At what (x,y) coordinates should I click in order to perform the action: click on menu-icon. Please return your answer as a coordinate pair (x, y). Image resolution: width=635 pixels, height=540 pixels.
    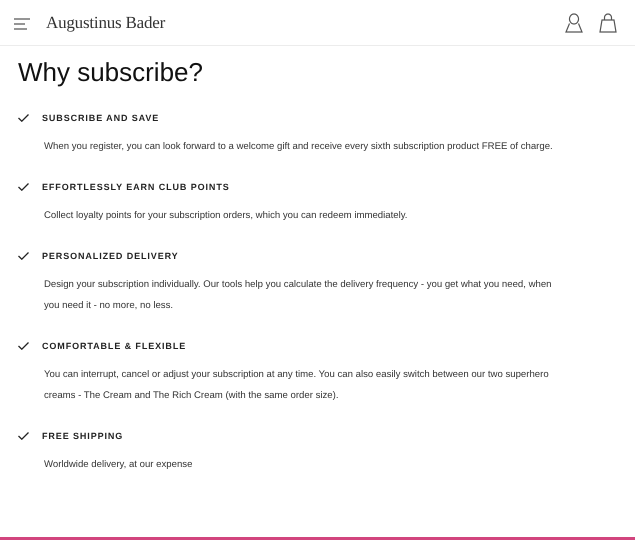
    Looking at the image, I should click on (22, 24).